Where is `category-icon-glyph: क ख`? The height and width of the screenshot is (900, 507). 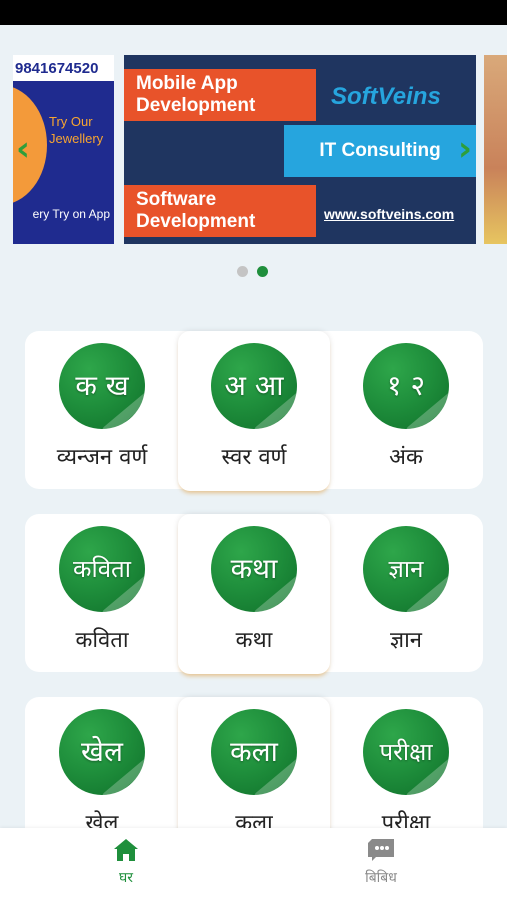 category-icon-glyph: क ख is located at coordinates (102, 385).